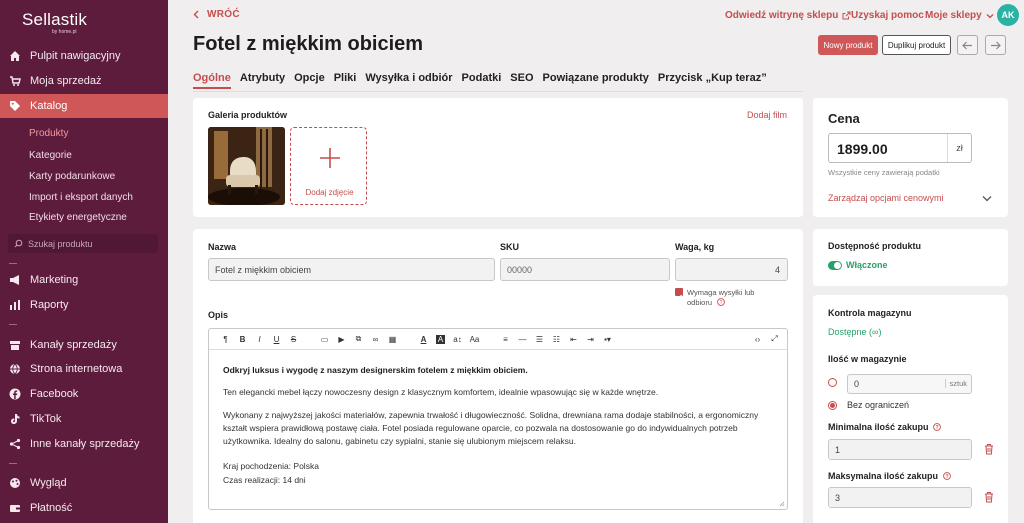 The image size is (1024, 523). What do you see at coordinates (607, 339) in the screenshot?
I see `more-icon: ▪▾` at bounding box center [607, 339].